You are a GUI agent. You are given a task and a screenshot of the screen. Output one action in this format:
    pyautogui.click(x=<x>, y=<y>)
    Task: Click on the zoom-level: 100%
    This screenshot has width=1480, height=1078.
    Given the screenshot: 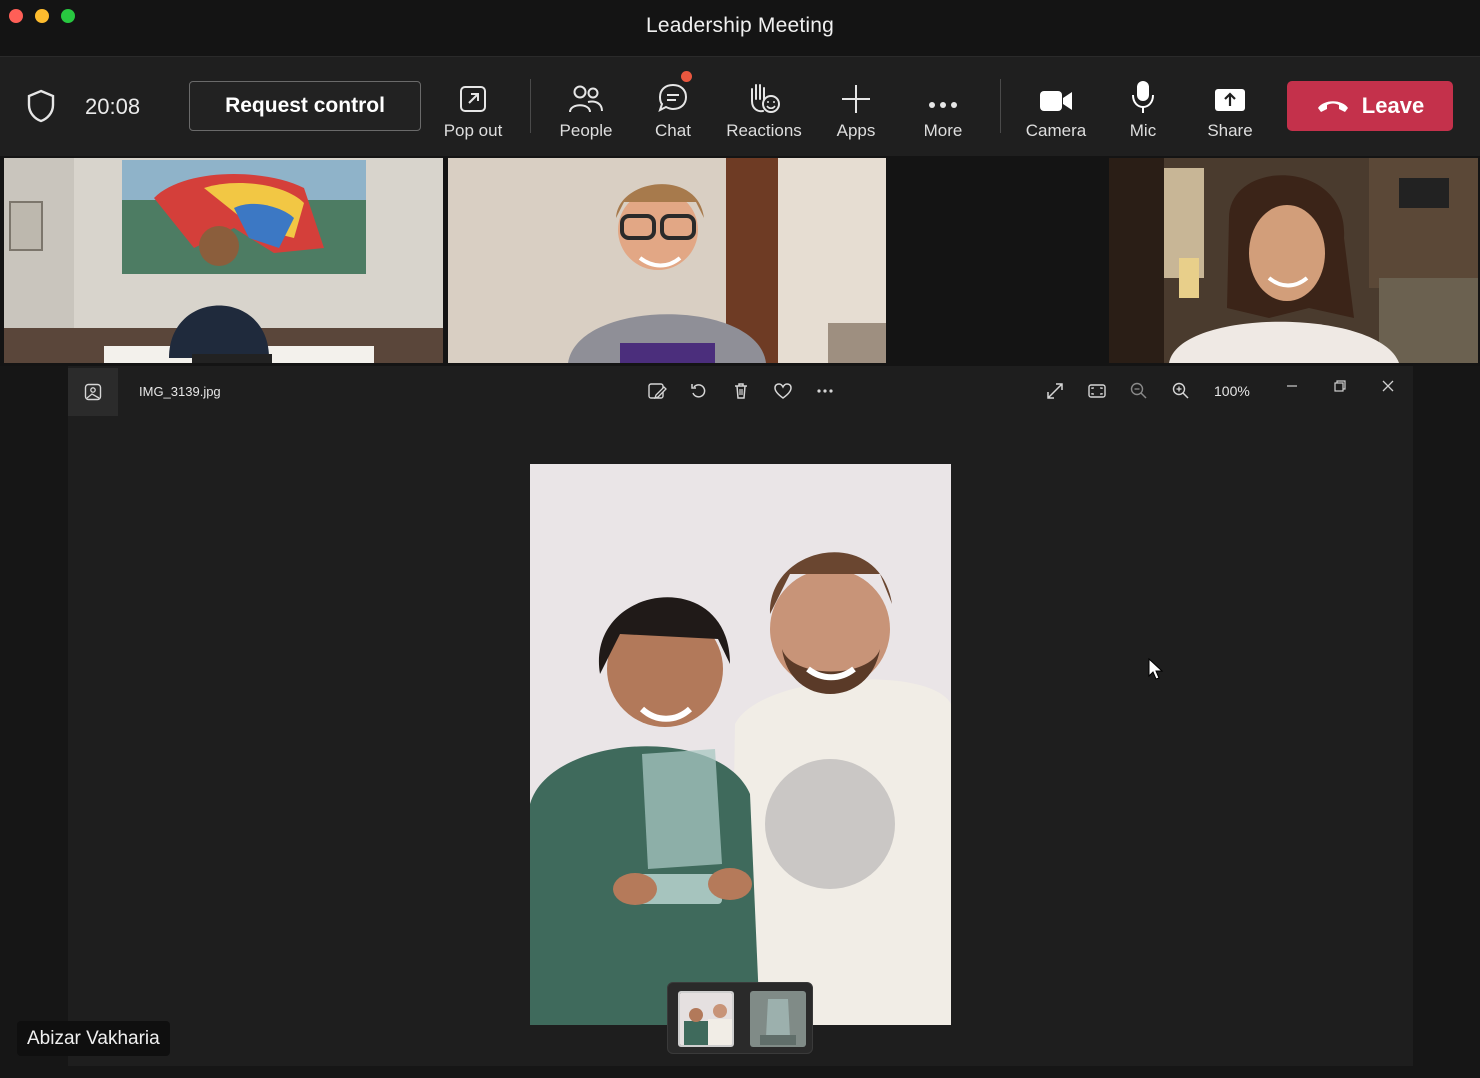 What is the action you would take?
    pyautogui.click(x=1232, y=391)
    